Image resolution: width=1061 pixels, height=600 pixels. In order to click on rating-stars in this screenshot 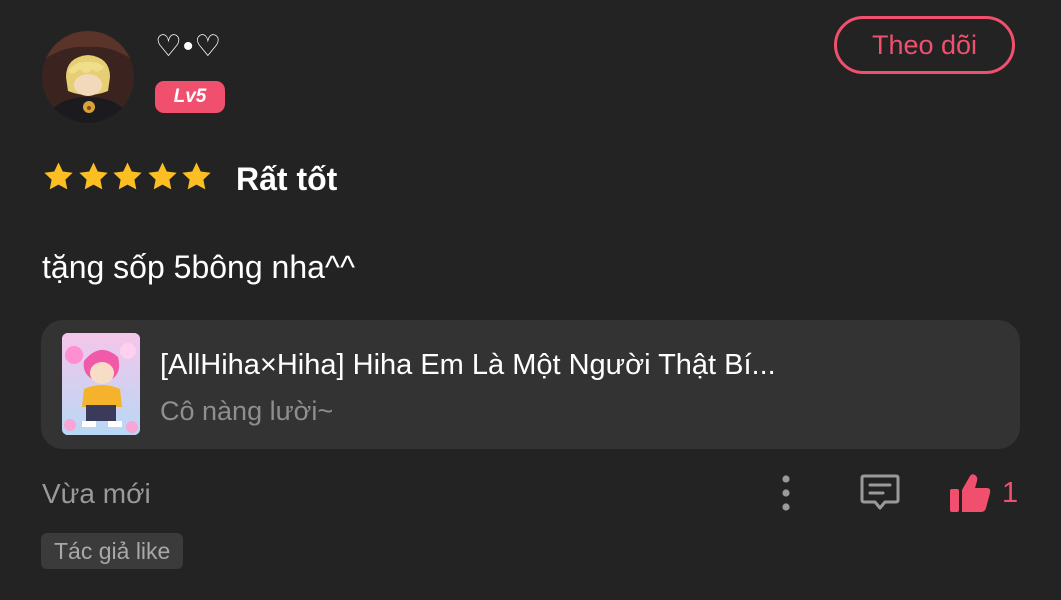, I will do `click(128, 179)`.